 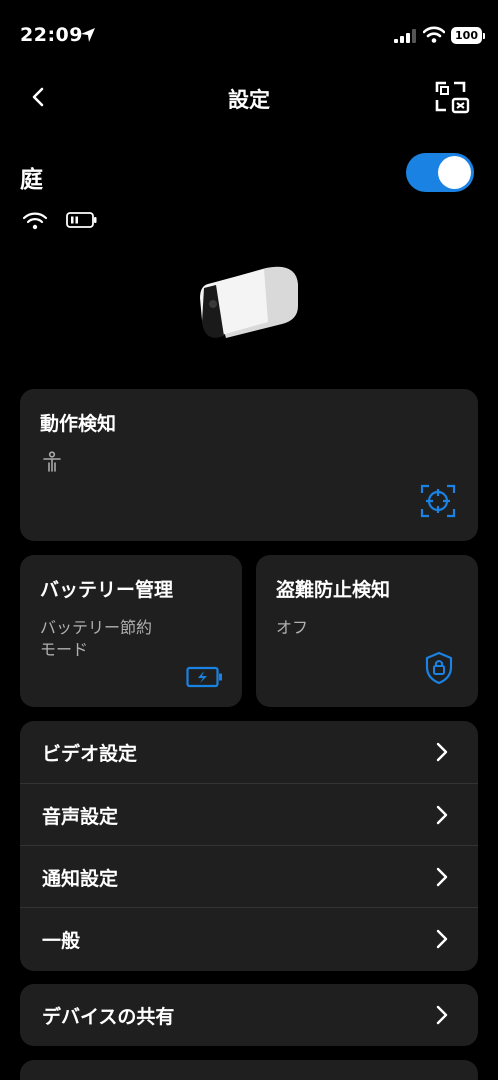 What do you see at coordinates (204, 677) in the screenshot?
I see `battery-charging-icon` at bounding box center [204, 677].